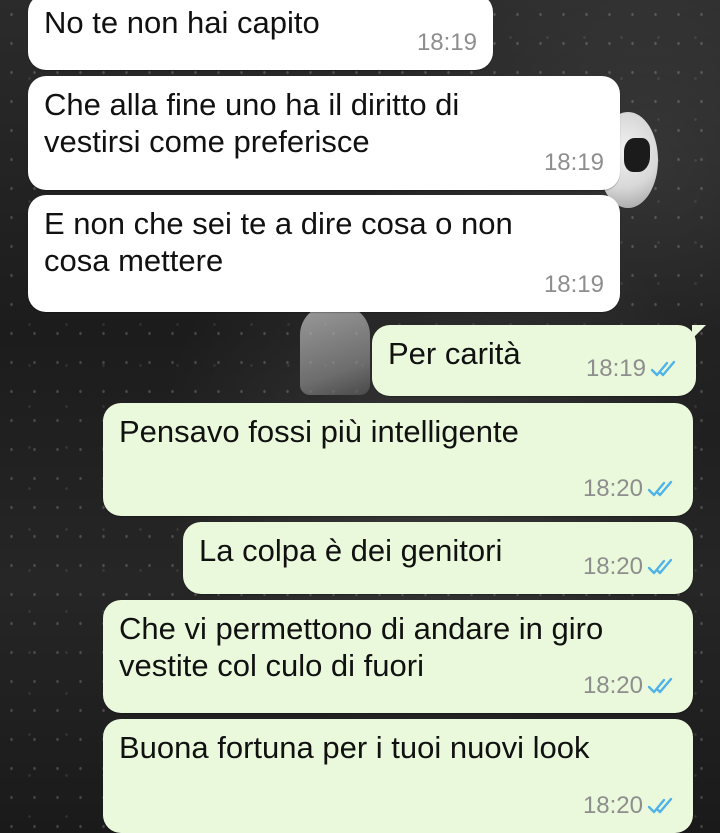 The image size is (720, 833). I want to click on message-text: No te non hai capito, so click(182, 22).